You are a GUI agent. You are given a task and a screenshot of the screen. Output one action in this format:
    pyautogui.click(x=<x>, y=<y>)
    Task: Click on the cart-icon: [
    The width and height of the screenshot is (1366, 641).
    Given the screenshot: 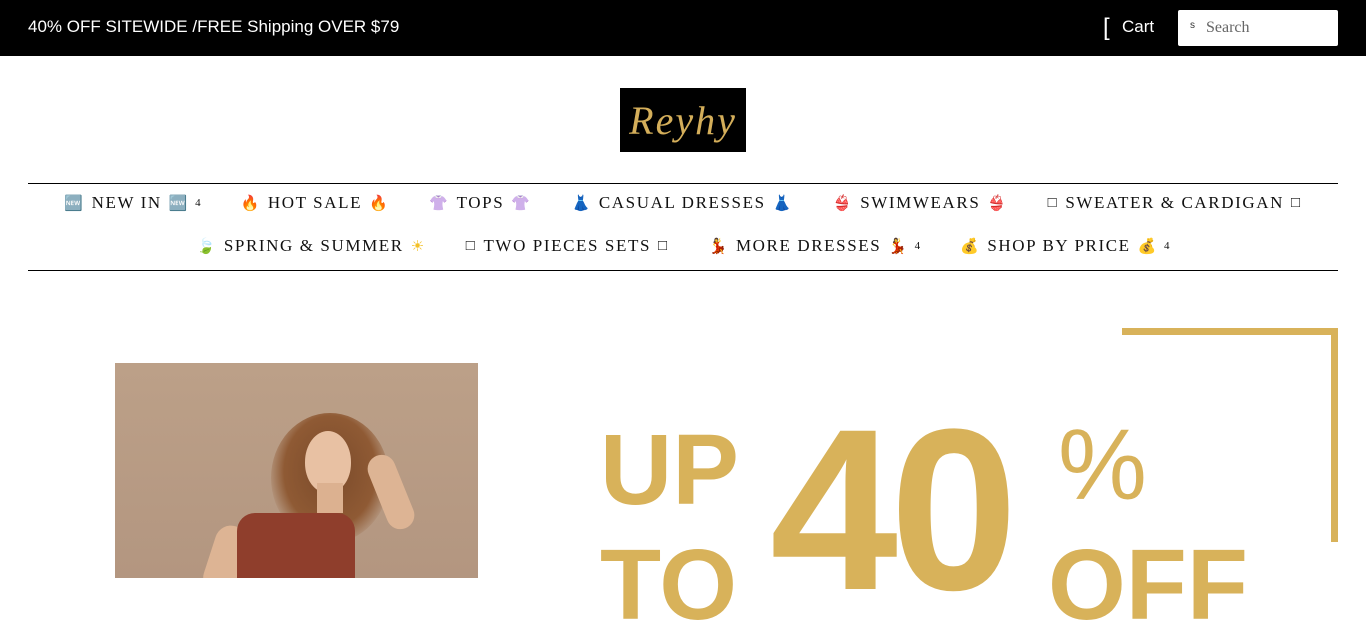 What is the action you would take?
    pyautogui.click(x=1106, y=28)
    